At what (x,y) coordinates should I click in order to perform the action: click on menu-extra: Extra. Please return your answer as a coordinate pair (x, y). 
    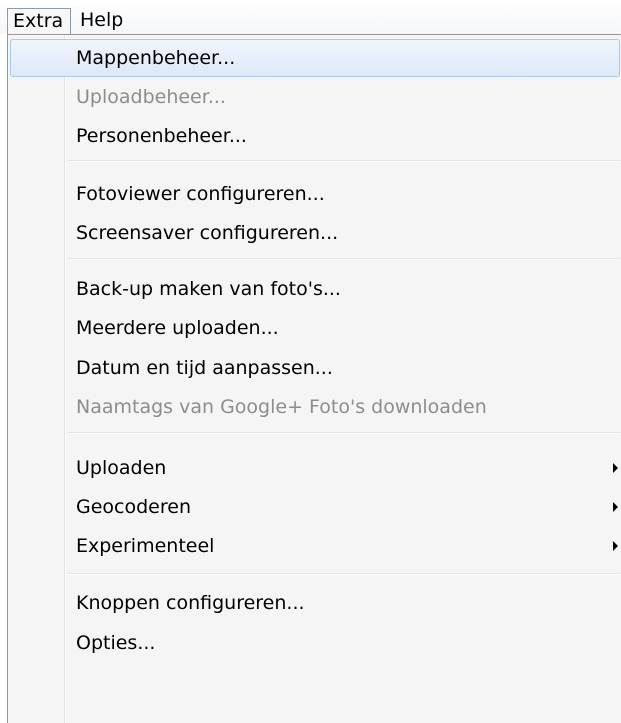
    Looking at the image, I should click on (39, 21).